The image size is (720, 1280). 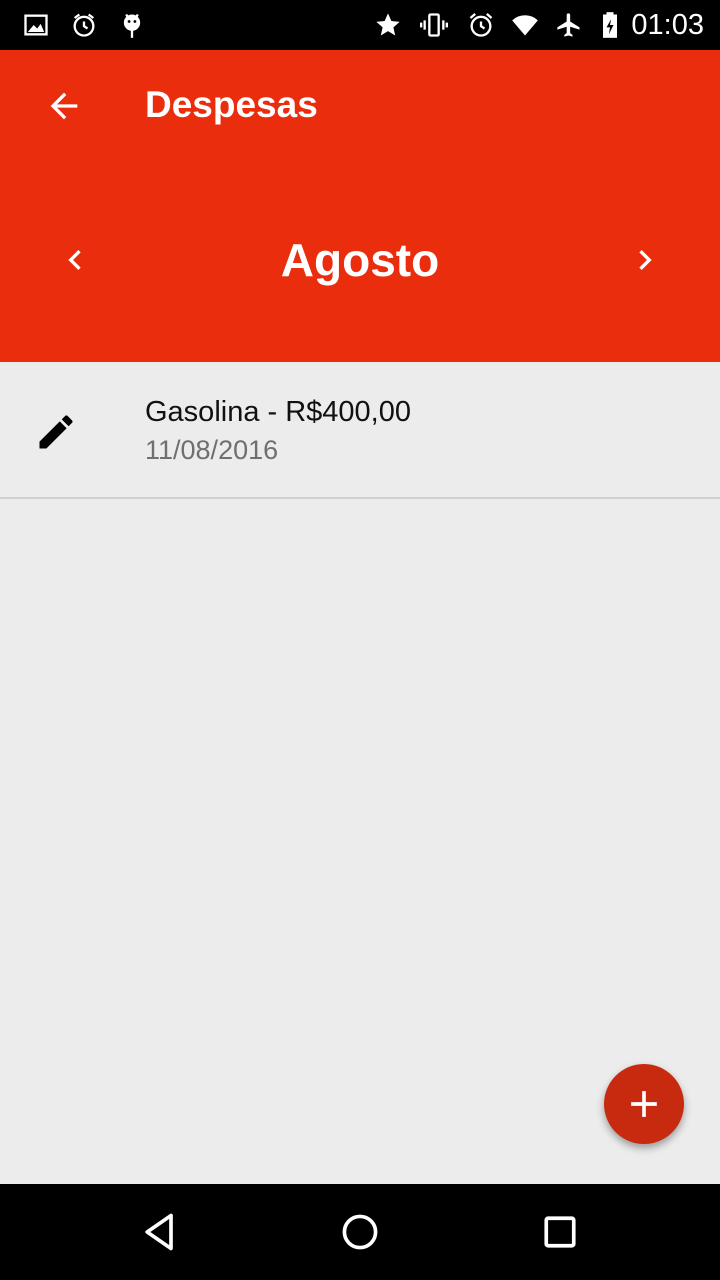 I want to click on arrow-back-icon, so click(x=64, y=106).